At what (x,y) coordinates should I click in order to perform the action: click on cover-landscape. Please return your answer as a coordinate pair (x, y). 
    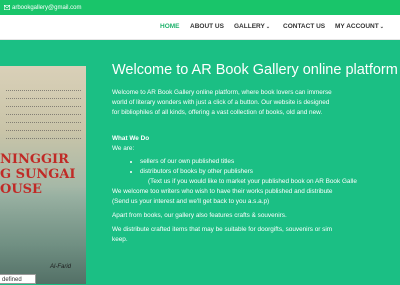
    Looking at the image, I should click on (43, 235).